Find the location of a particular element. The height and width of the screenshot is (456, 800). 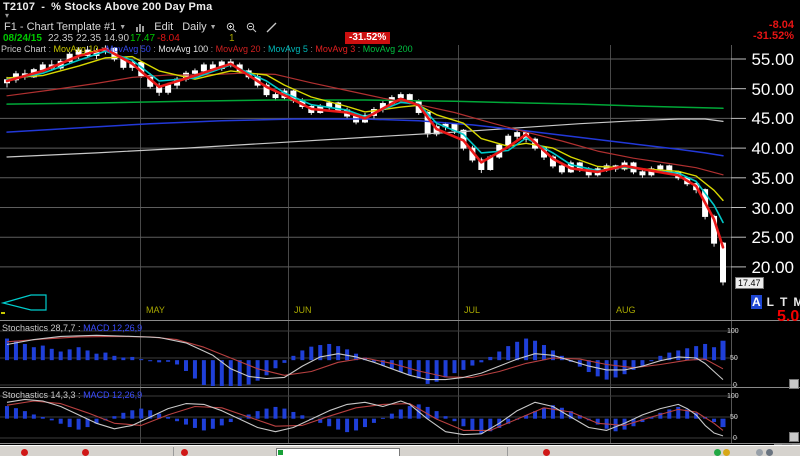

range-button-t2: T is located at coordinates (783, 302).